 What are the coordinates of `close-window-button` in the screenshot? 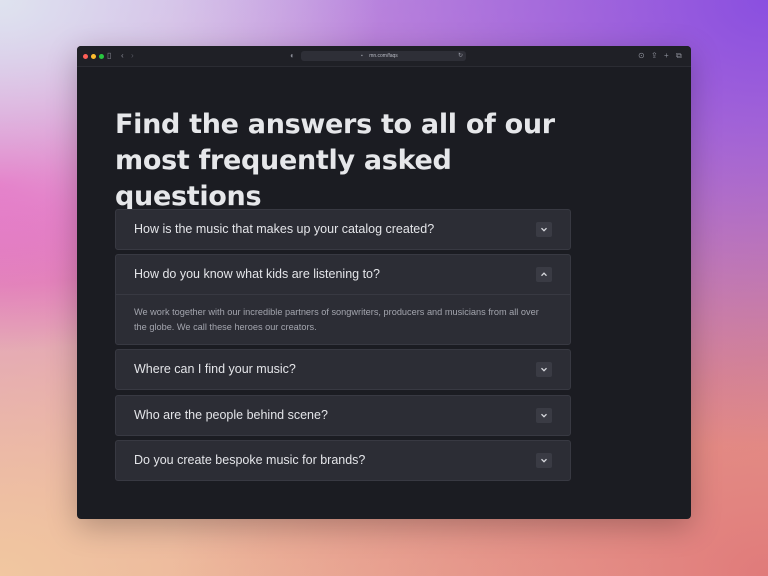 It's located at (85, 56).